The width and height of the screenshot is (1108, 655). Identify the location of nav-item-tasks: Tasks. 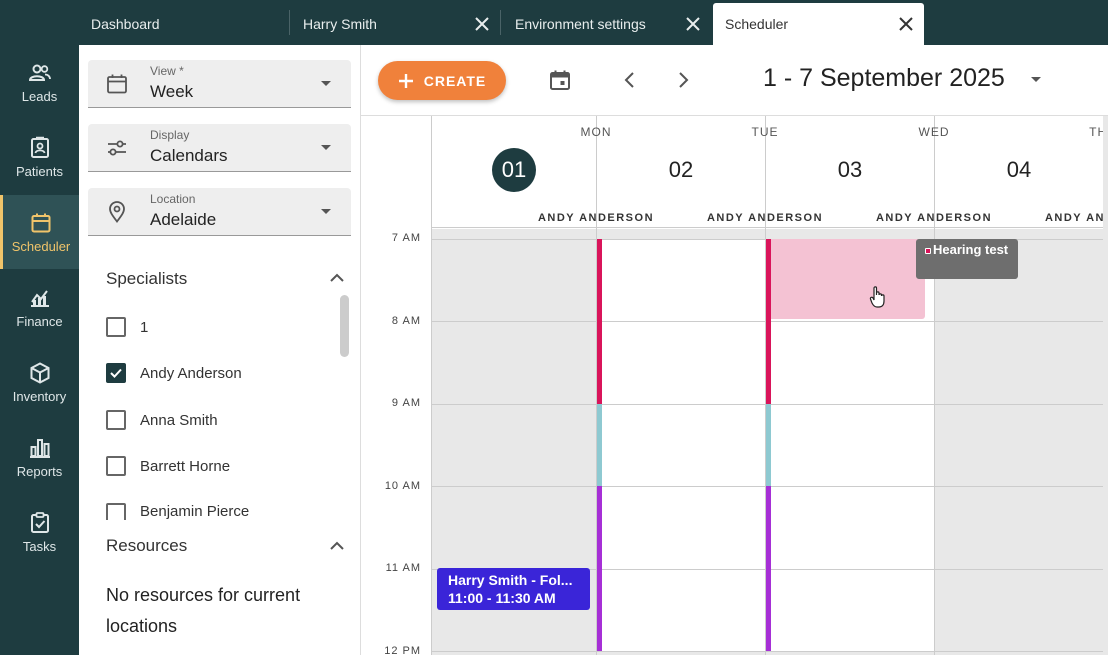
(39, 532).